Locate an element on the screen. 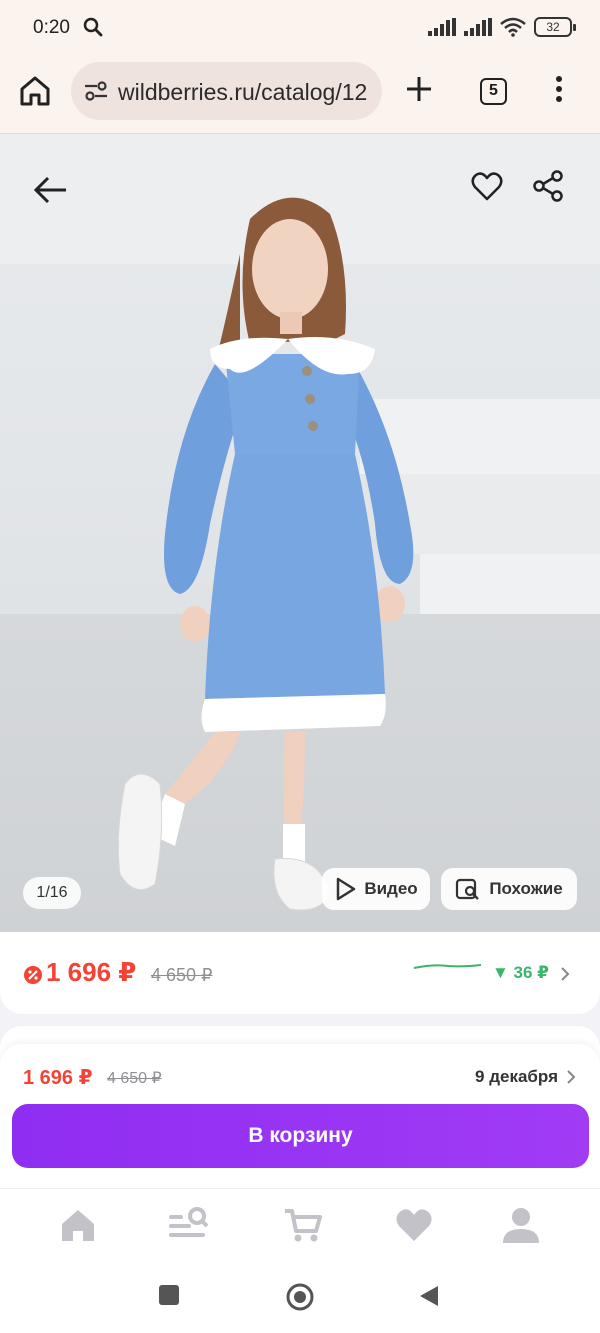 This screenshot has height=1333, width=600. price-card: 1 696 ₽ 4 650 ₽ ▼ 36 ₽ is located at coordinates (300, 973).